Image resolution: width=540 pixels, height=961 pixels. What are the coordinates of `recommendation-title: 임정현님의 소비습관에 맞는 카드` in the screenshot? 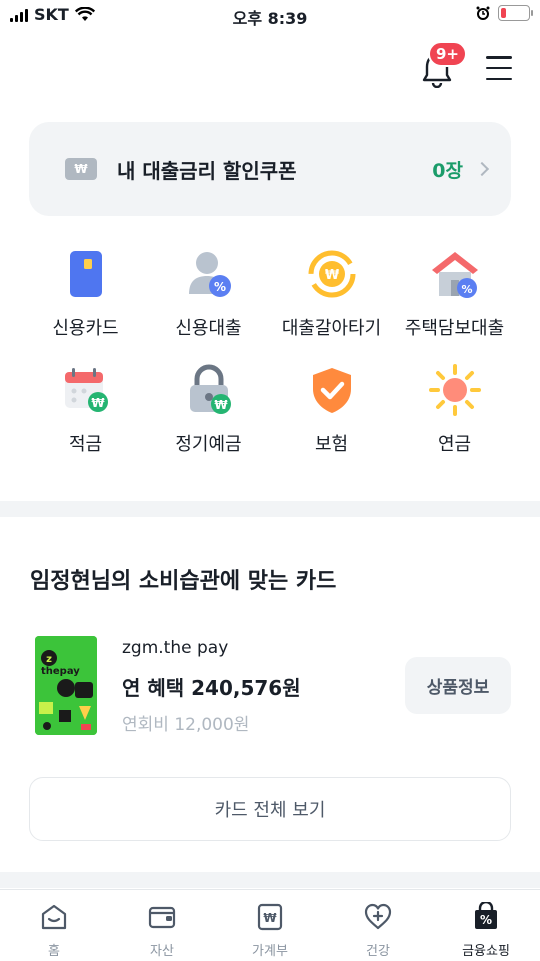 It's located at (183, 581).